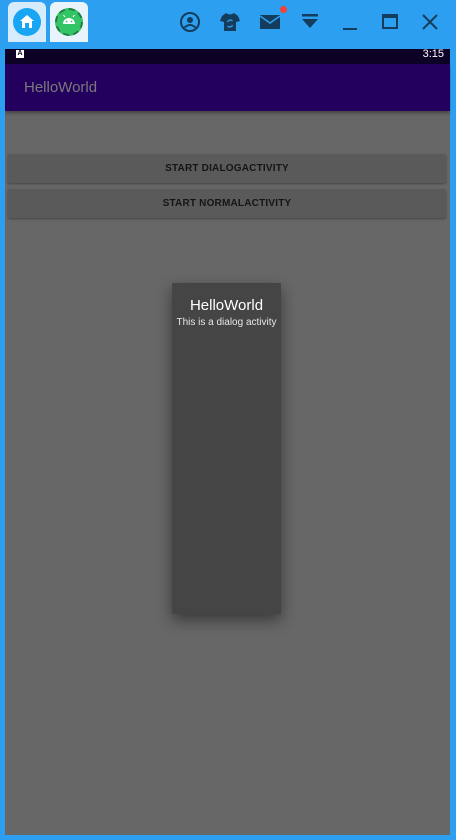  What do you see at coordinates (390, 22) in the screenshot?
I see `maximize-icon` at bounding box center [390, 22].